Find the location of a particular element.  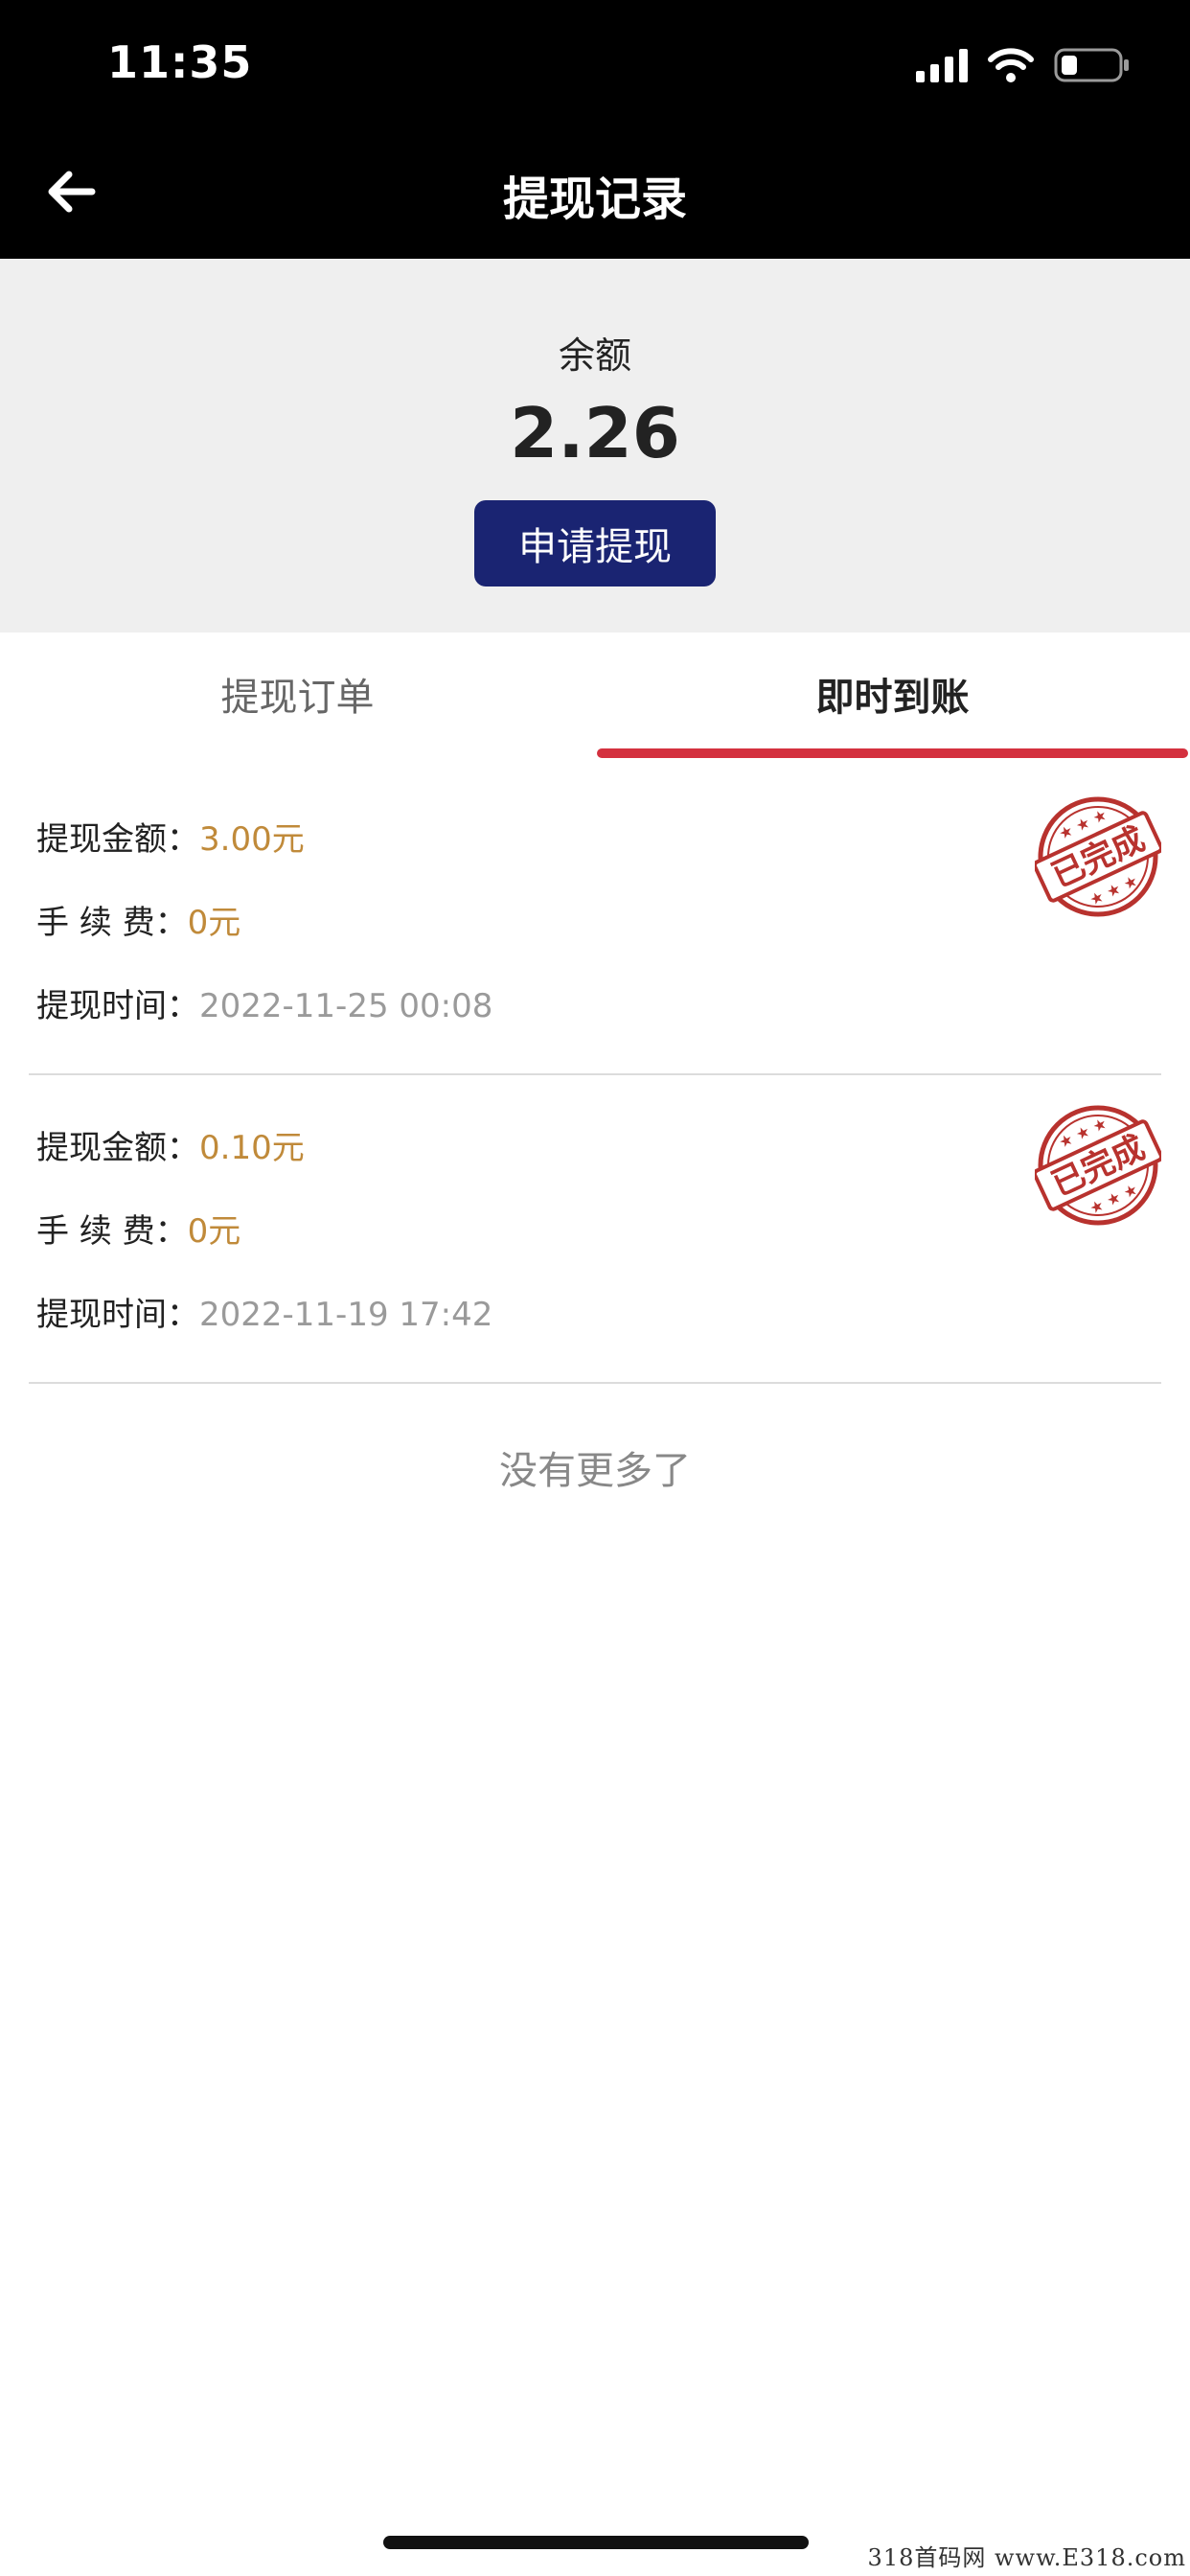

battery-icon is located at coordinates (1092, 65).